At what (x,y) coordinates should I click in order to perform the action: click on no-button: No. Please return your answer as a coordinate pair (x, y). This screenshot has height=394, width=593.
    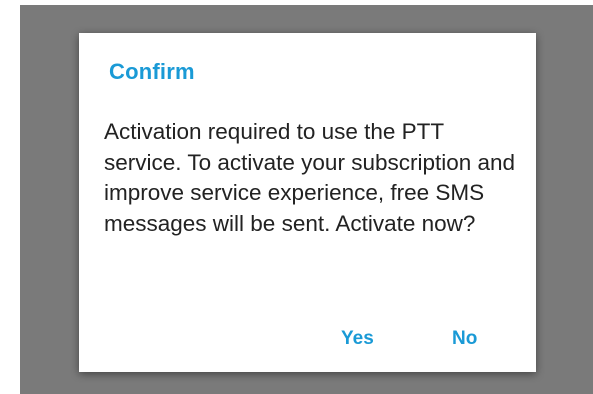
    Looking at the image, I should click on (464, 339).